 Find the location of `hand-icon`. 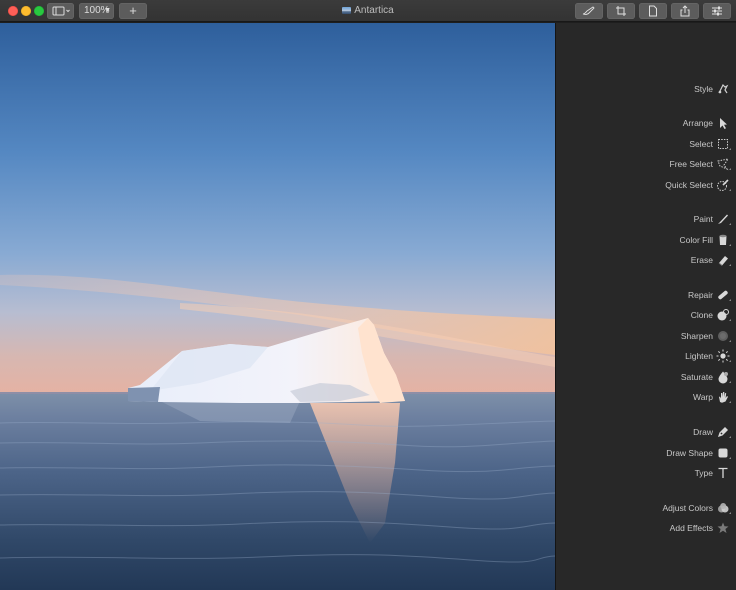

hand-icon is located at coordinates (723, 397).